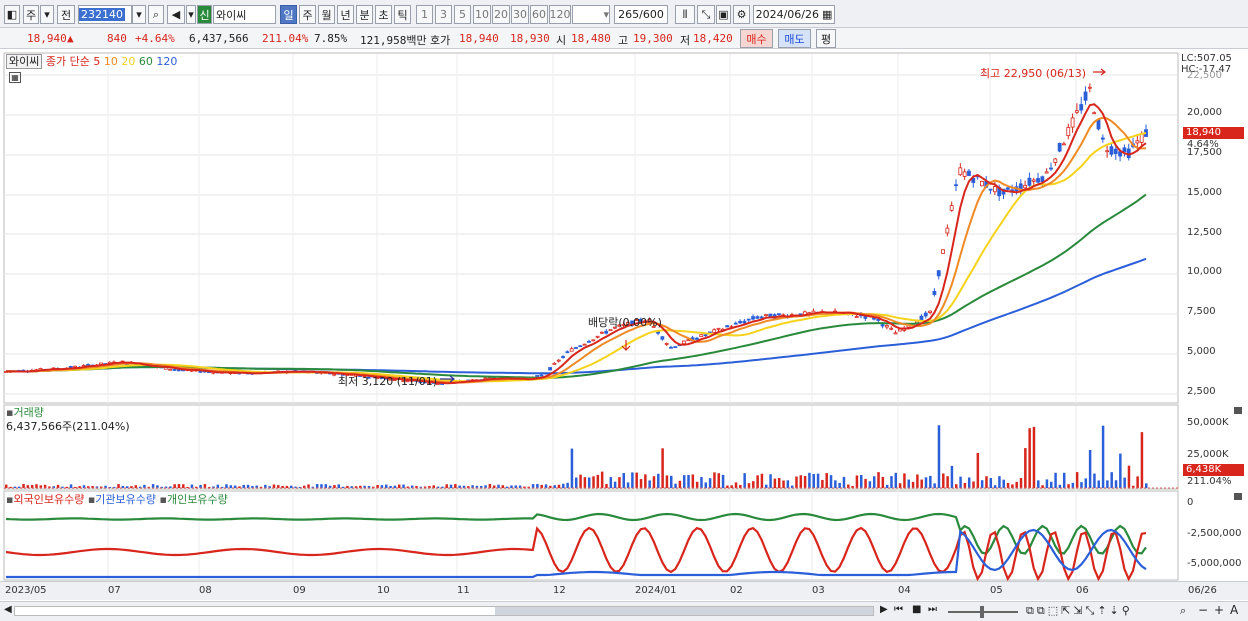 The height and width of the screenshot is (621, 1248). Describe the element at coordinates (49, 499) in the screenshot. I see `foreign-holding-label: 외국인보유수량` at that location.